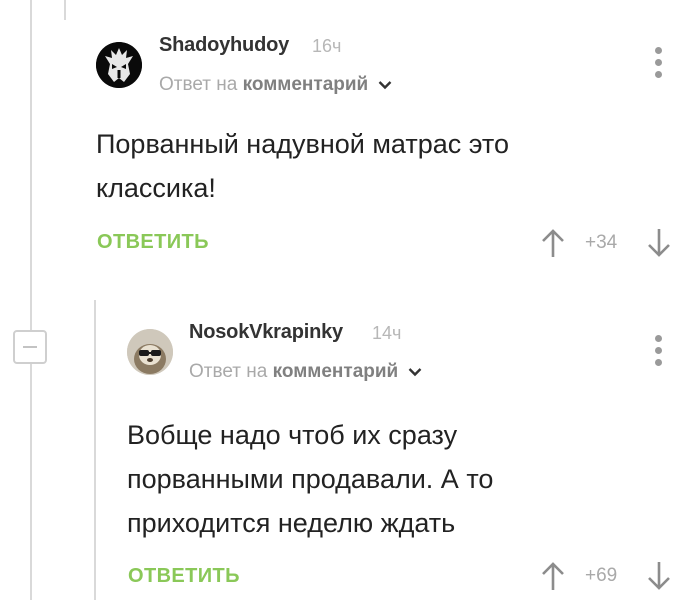 The height and width of the screenshot is (600, 700). I want to click on timestamp: 16ч, so click(327, 46).